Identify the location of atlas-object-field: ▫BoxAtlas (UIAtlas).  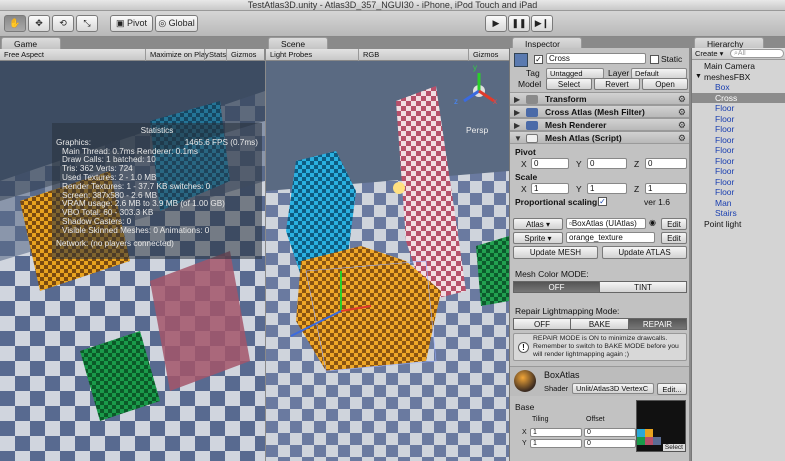
(606, 223).